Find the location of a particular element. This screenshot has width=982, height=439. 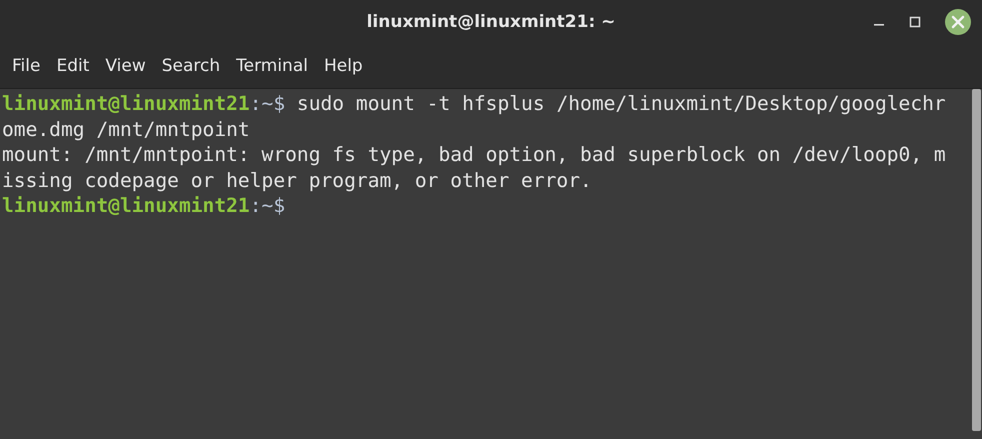

menu-item: Search is located at coordinates (191, 66).